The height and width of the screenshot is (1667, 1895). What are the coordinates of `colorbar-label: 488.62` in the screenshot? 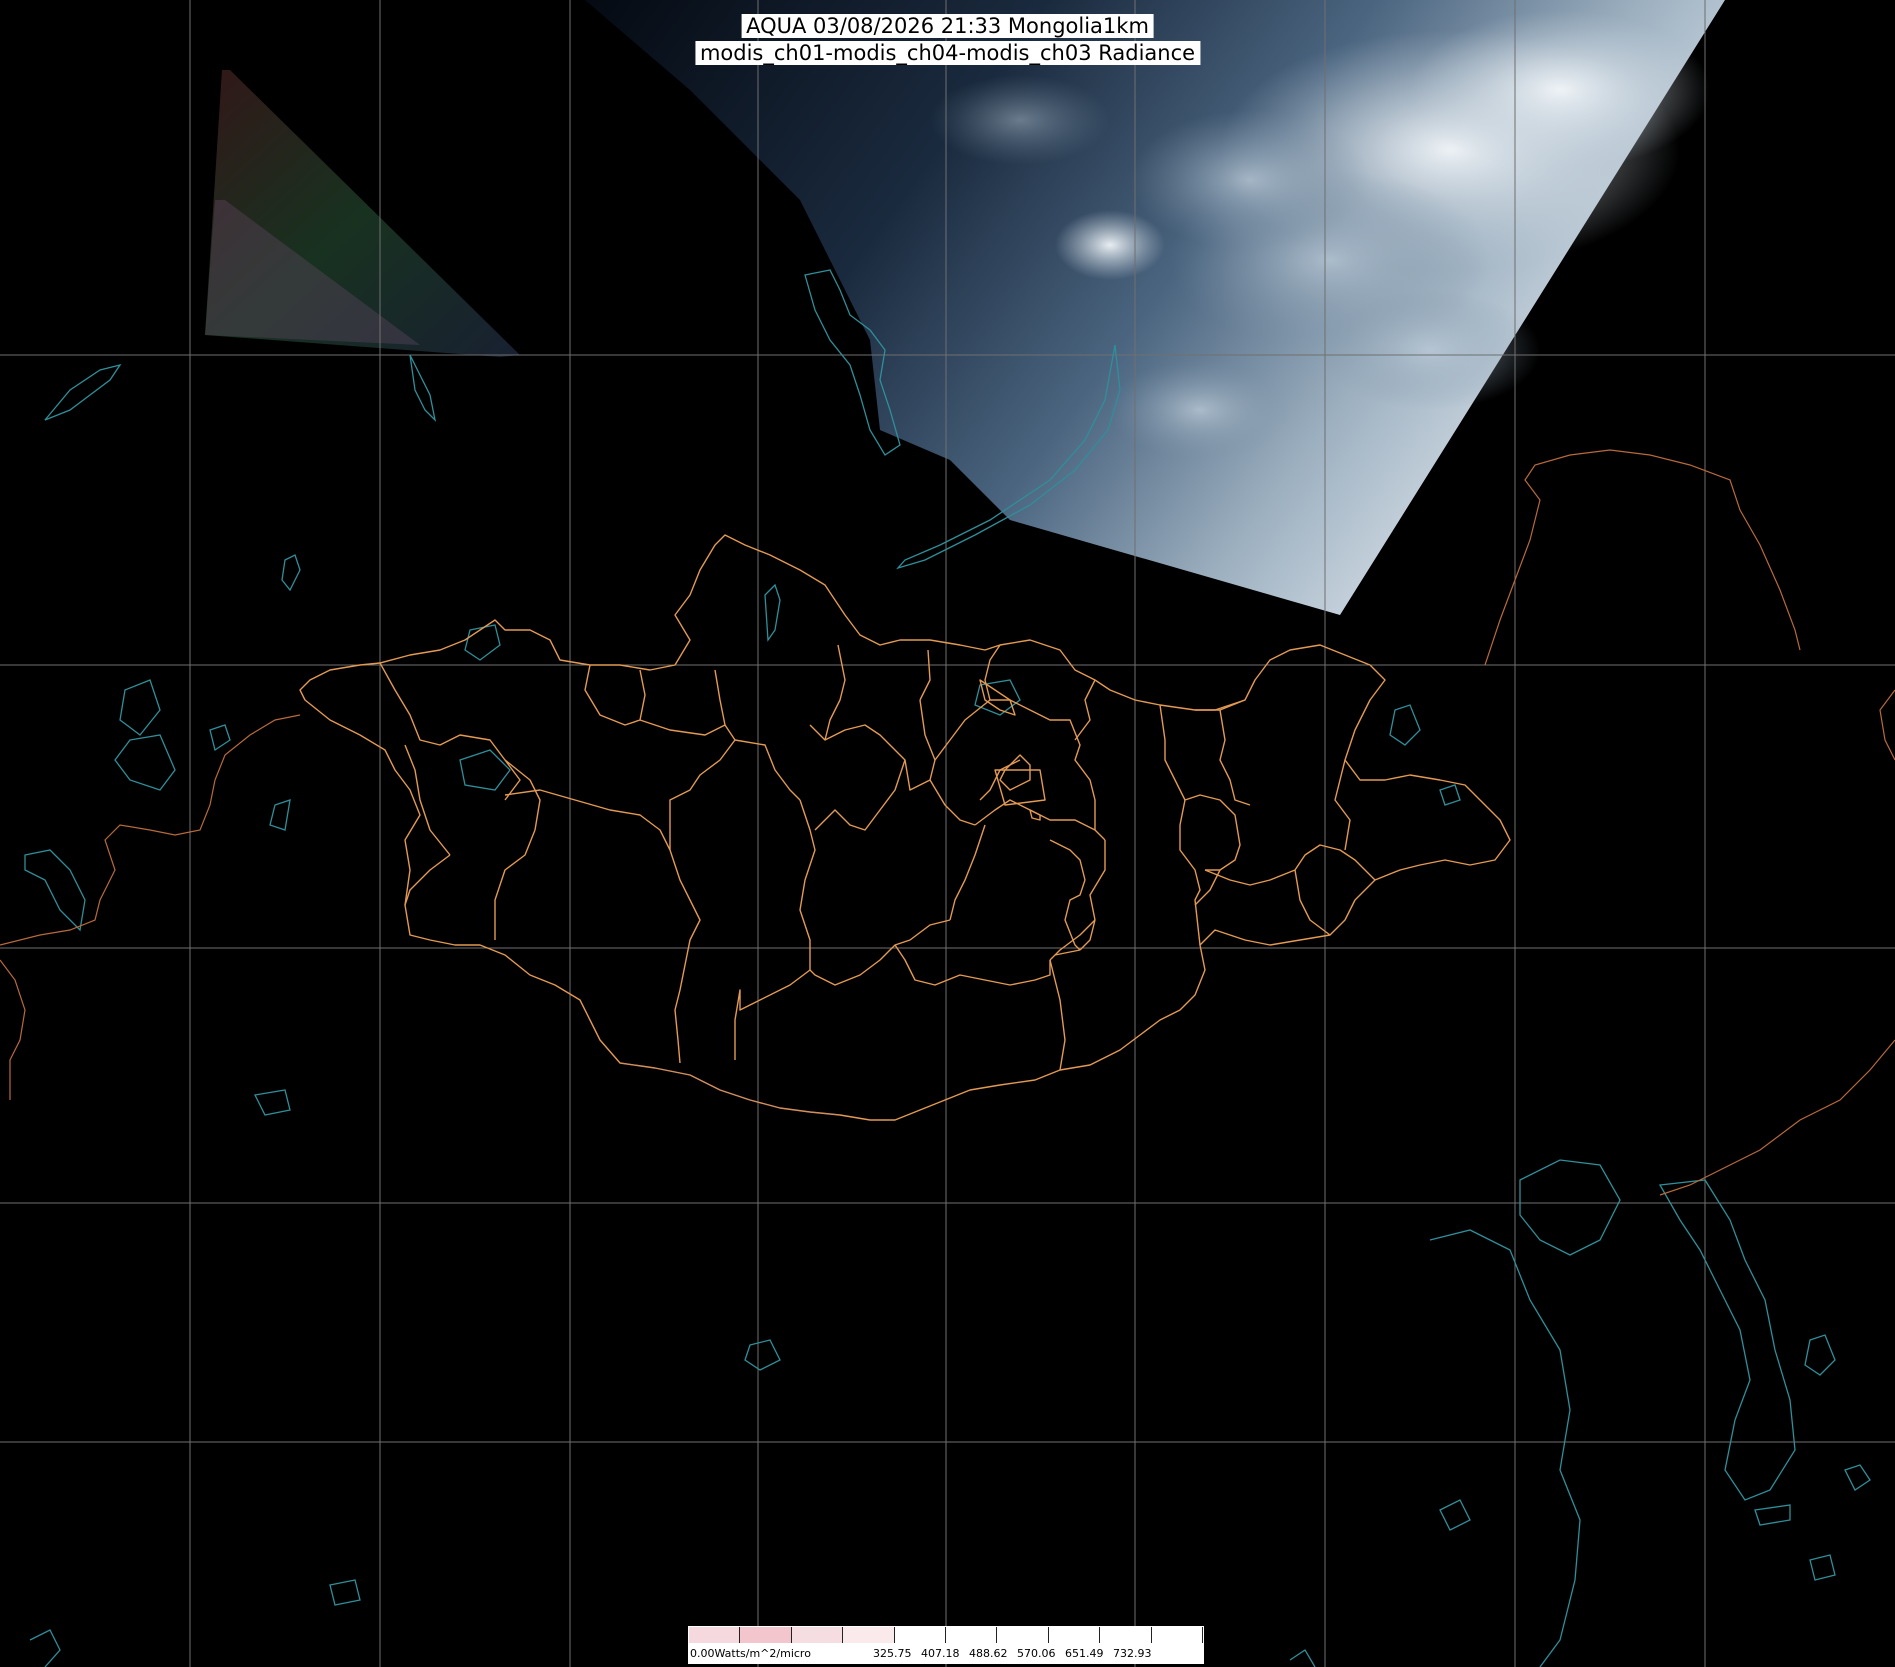 It's located at (988, 1653).